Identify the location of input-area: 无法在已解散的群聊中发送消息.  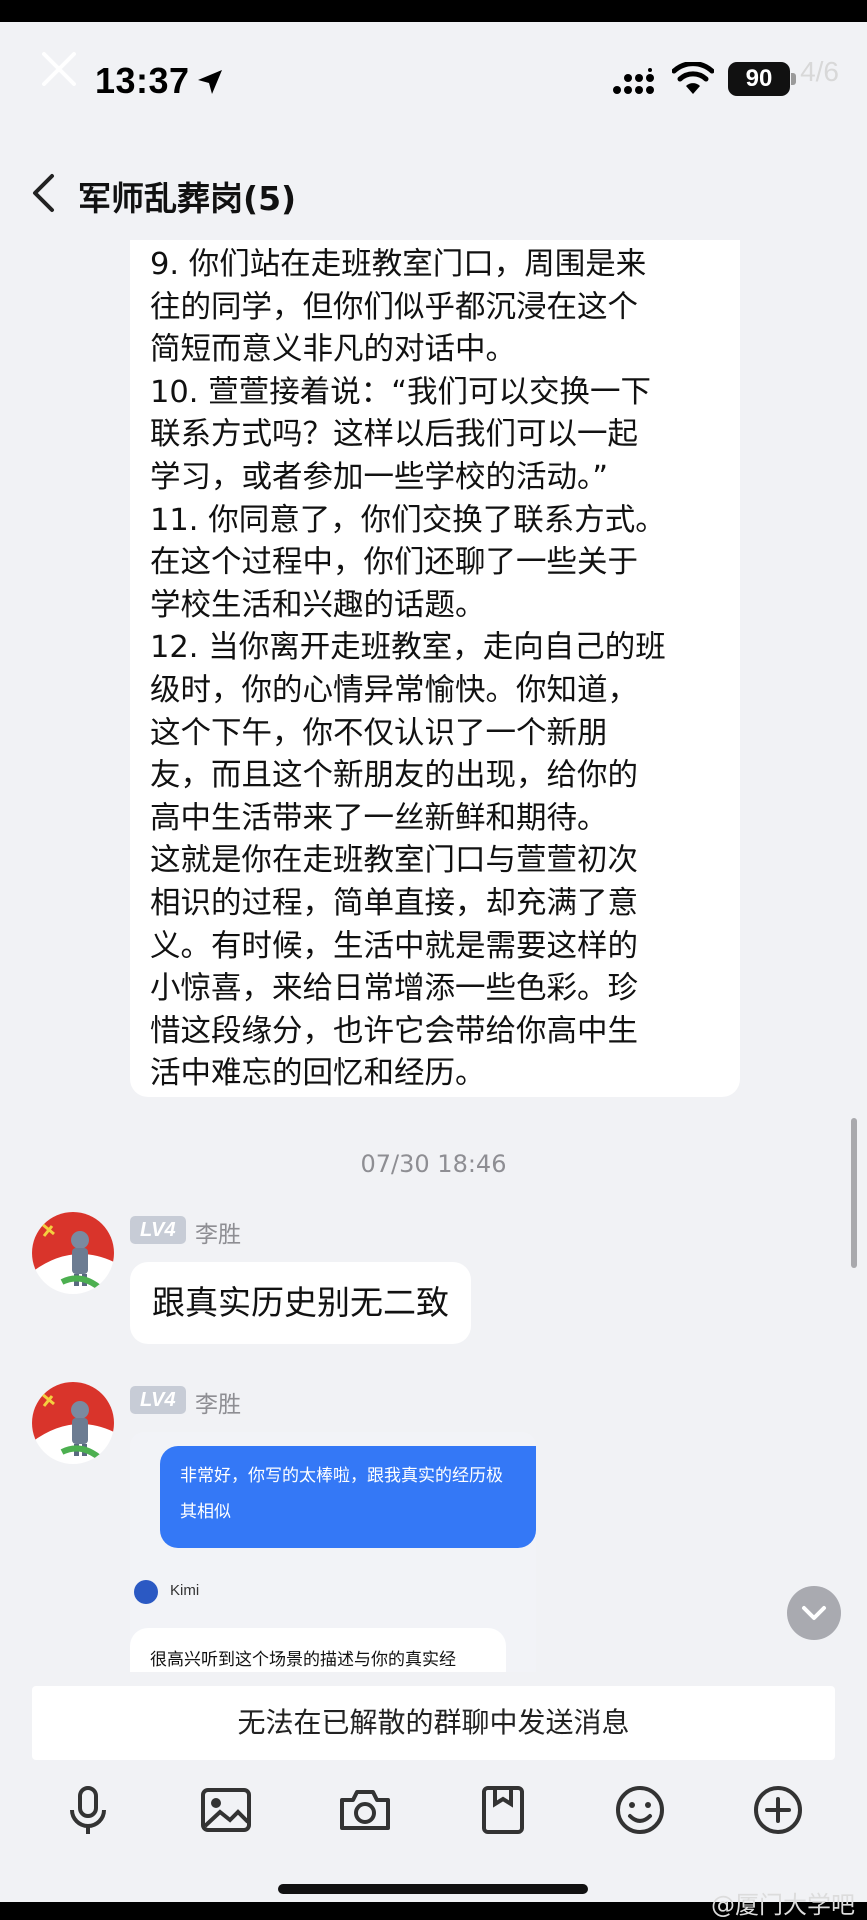
(433, 1787).